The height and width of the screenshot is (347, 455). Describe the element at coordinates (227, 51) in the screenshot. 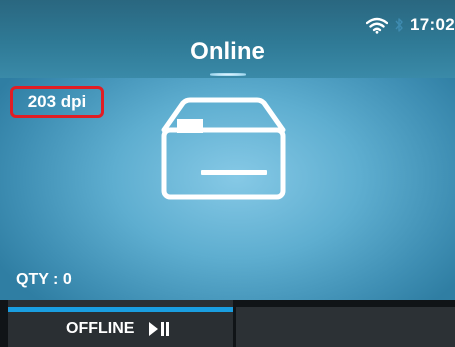

I see `page-title: Online` at that location.